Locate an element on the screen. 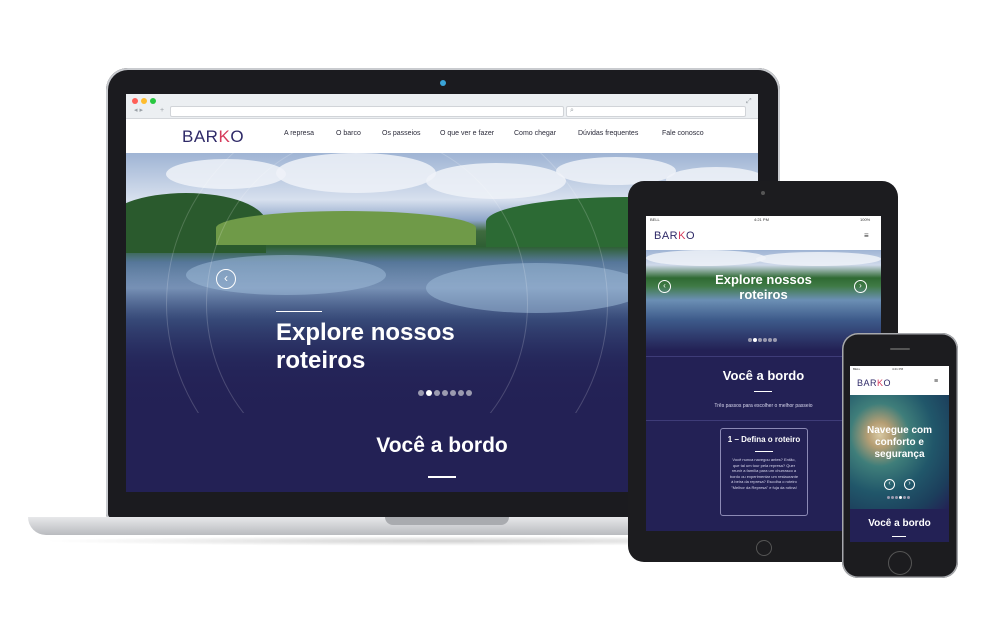 Image resolution: width=1000 pixels, height=623 pixels. tablet-logo: BARKO is located at coordinates (674, 236).